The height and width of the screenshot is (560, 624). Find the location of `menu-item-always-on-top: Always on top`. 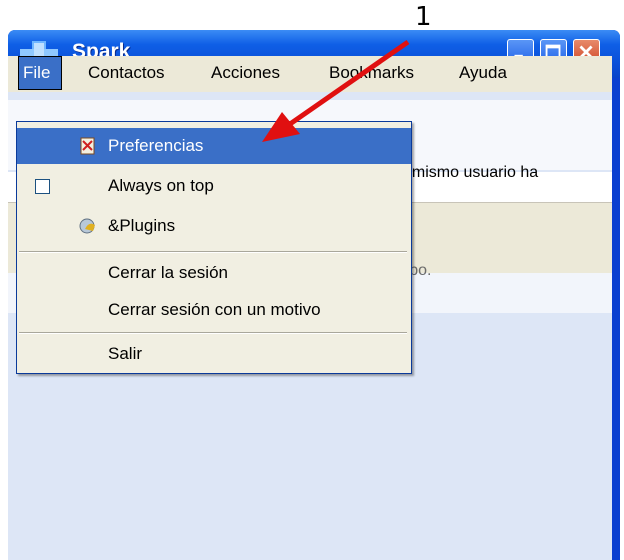

menu-item-always-on-top: Always on top is located at coordinates (214, 186).